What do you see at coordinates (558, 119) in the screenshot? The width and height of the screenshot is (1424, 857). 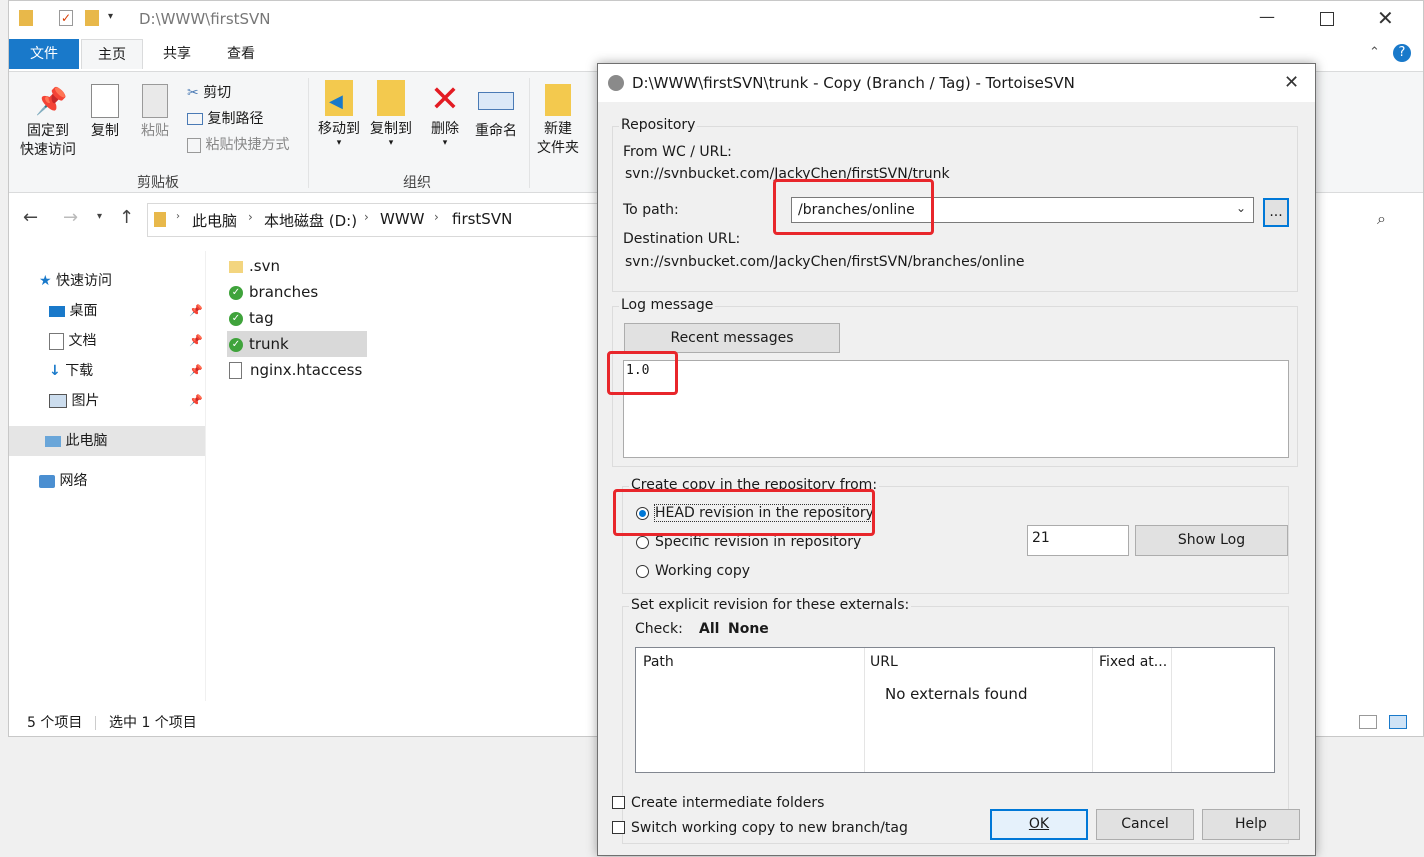 I see `new-folder-button: 新建 文件夹` at bounding box center [558, 119].